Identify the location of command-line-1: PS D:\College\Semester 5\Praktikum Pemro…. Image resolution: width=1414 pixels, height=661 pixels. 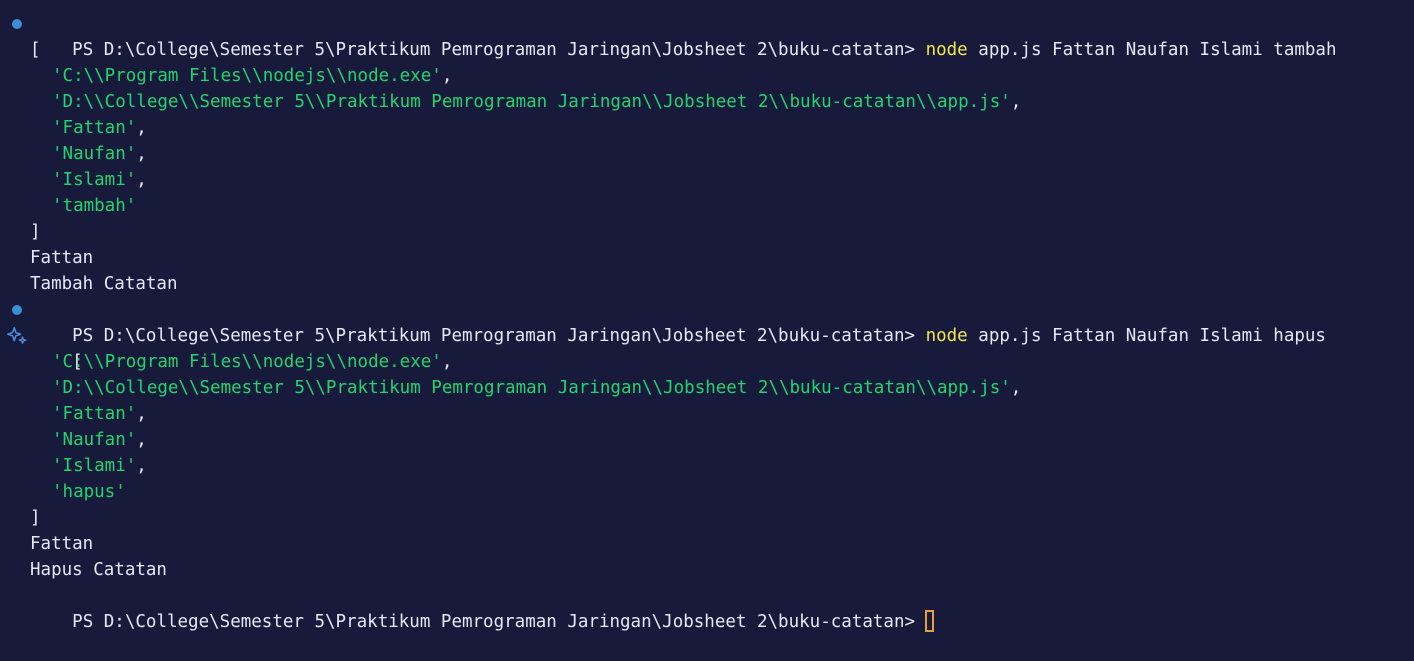
(707, 35).